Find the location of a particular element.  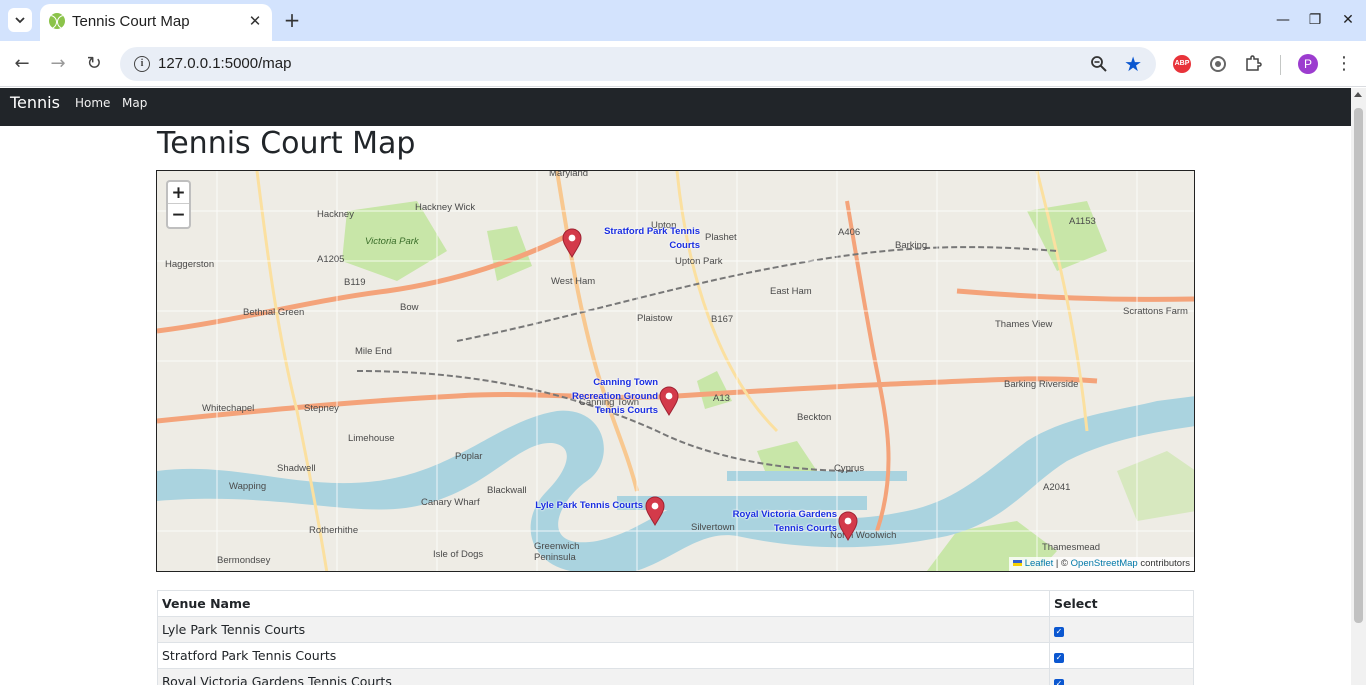

profile-avatar: P is located at coordinates (1308, 64).